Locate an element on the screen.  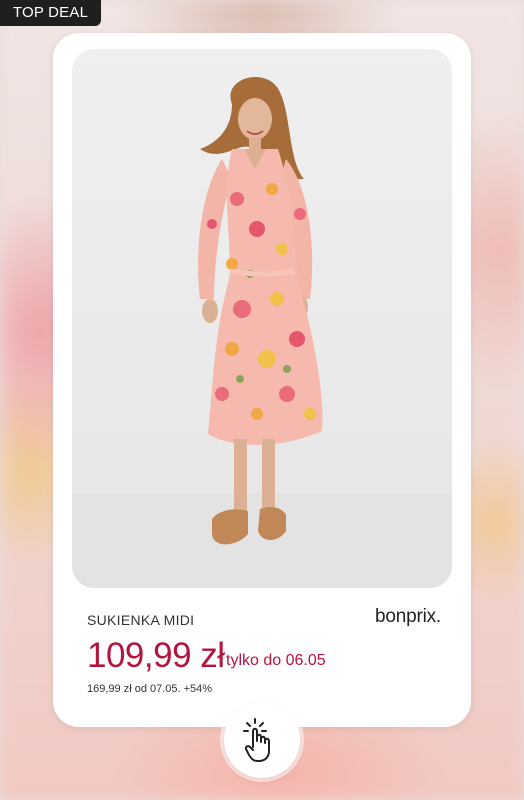
old-price-note: 169,99 zł od 07.05. +54% is located at coordinates (150, 689).